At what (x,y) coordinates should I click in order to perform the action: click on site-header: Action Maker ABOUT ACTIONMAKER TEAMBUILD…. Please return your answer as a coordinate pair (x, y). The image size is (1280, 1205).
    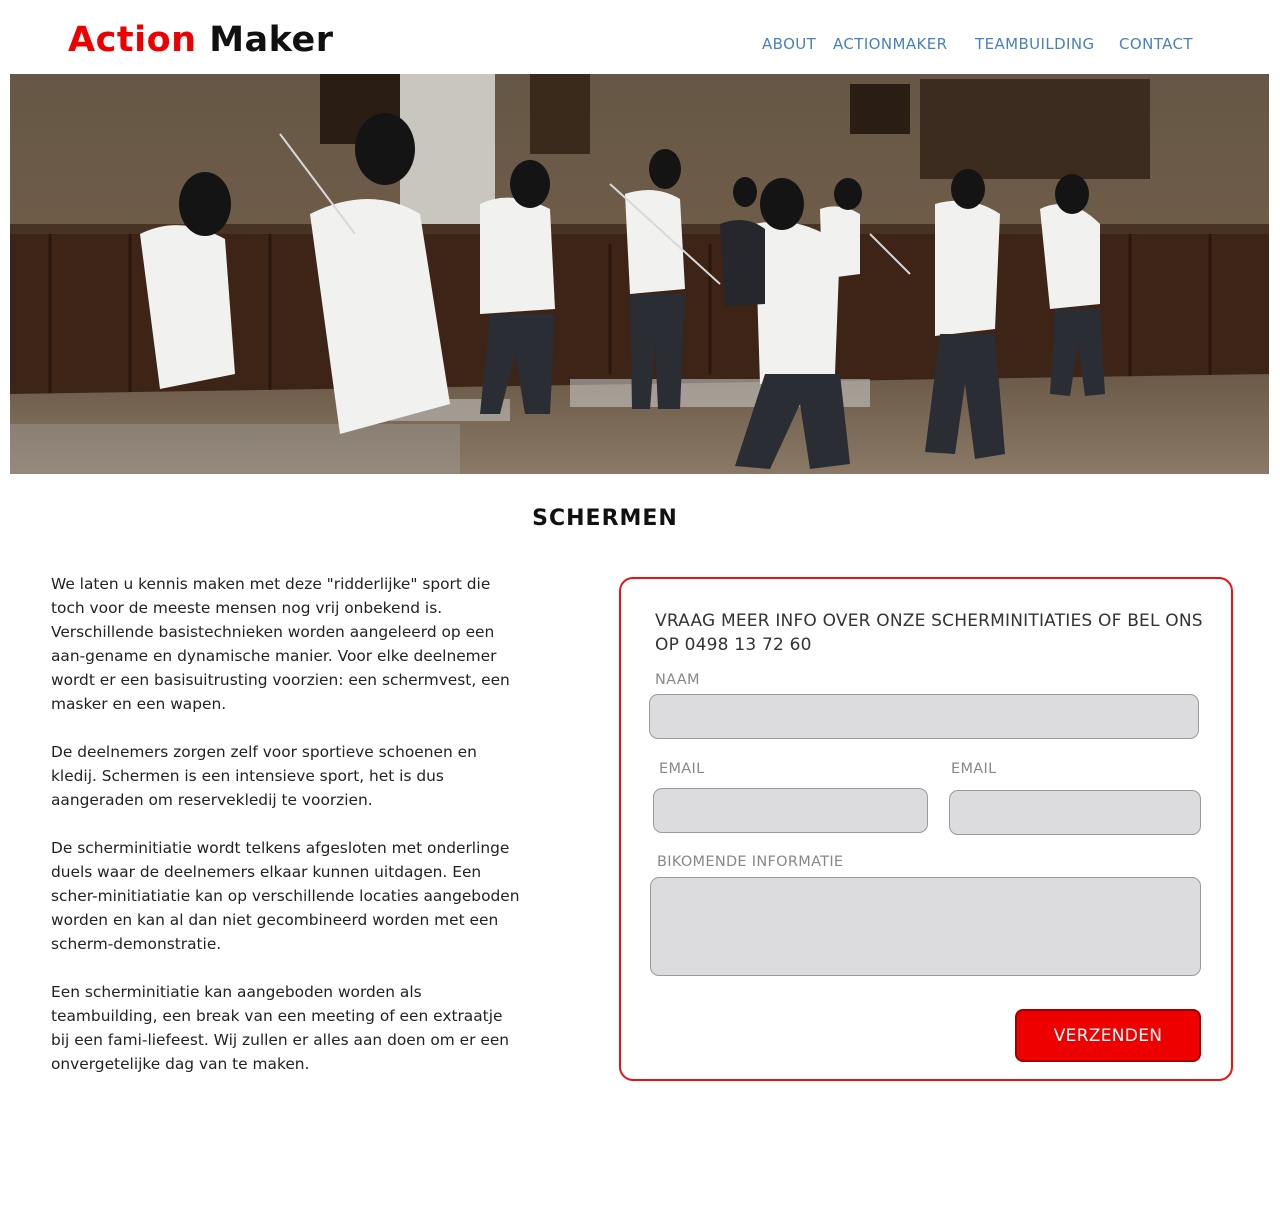
    Looking at the image, I should click on (640, 37).